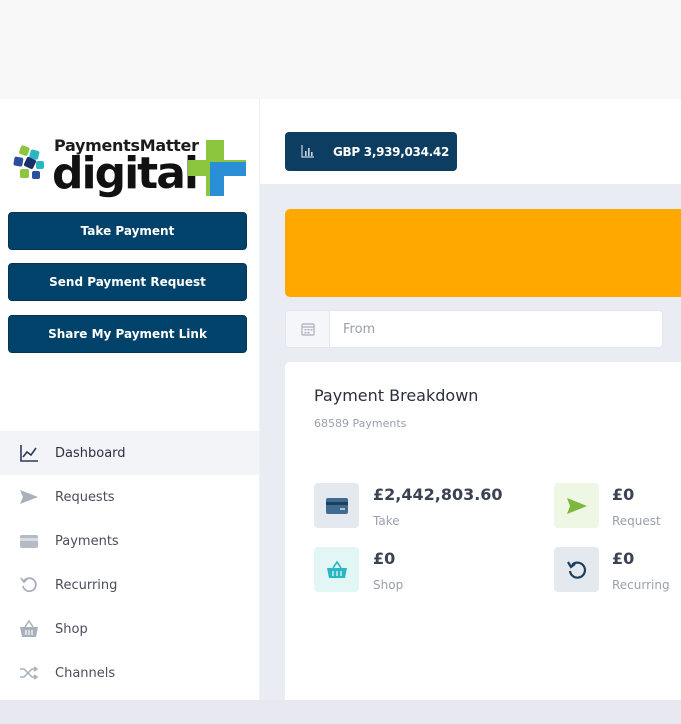 The image size is (681, 724). I want to click on nav-item-recurring: Recurring, so click(129, 585).